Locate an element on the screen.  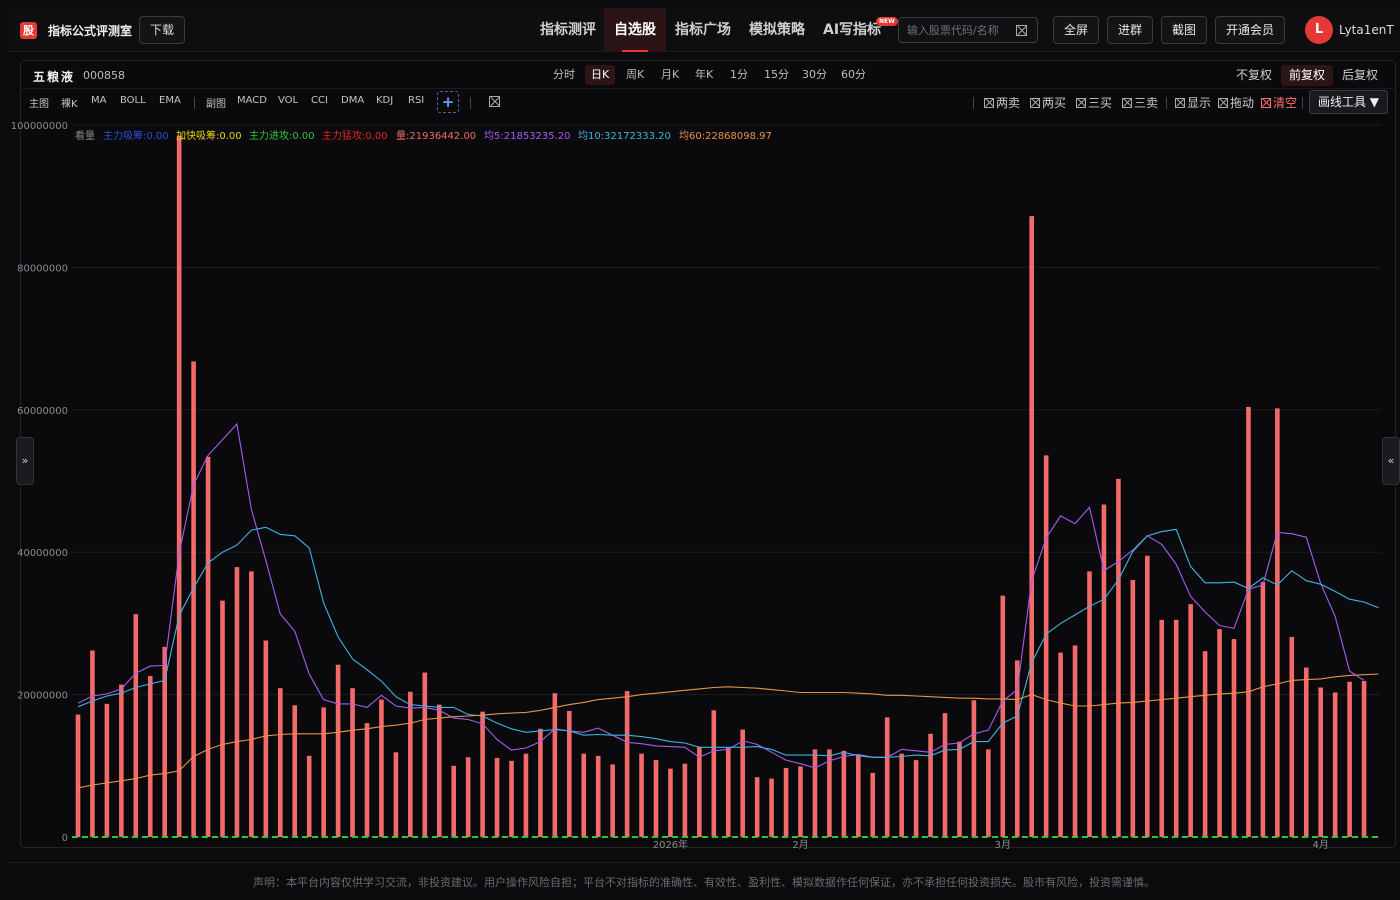
nav-ai-indicator: AI写指标 is located at coordinates (852, 30).